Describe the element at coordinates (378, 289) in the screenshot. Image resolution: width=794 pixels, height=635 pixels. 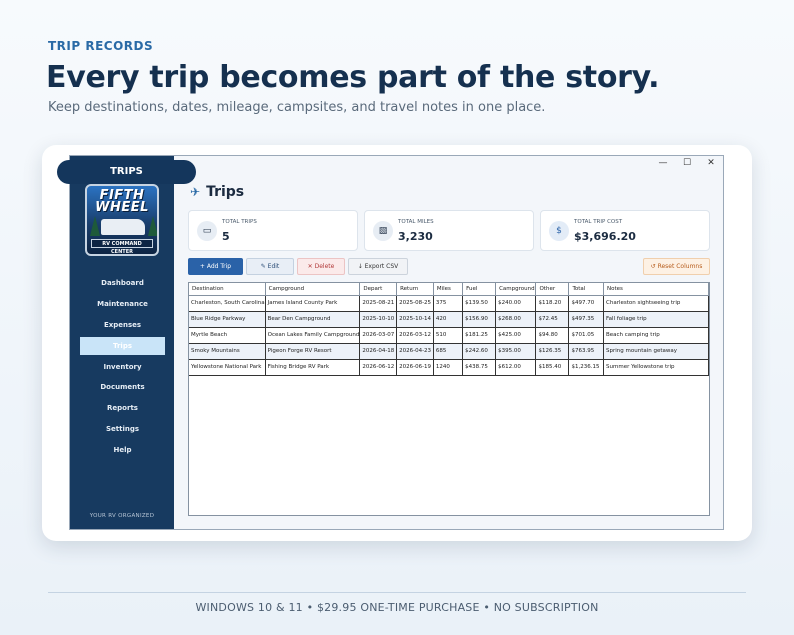
I see `column-header: Depart` at that location.